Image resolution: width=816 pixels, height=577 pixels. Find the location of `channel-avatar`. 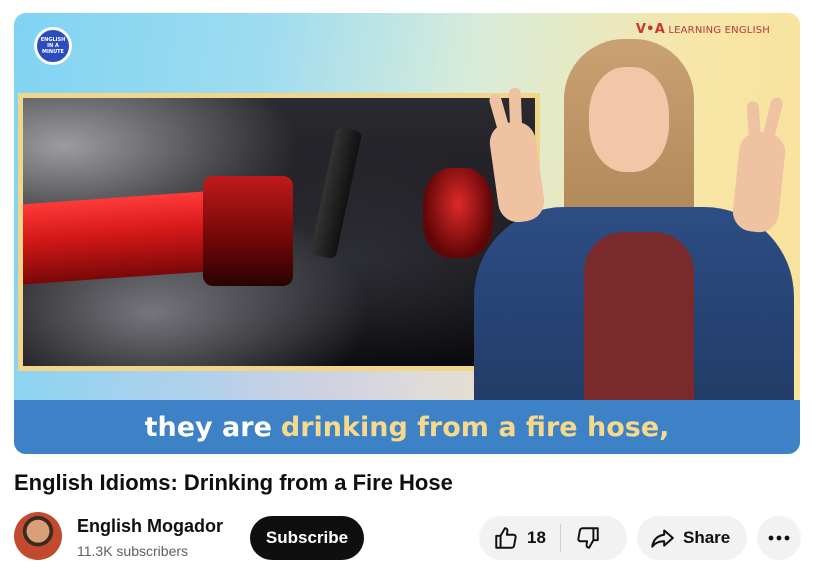

channel-avatar is located at coordinates (38, 536).